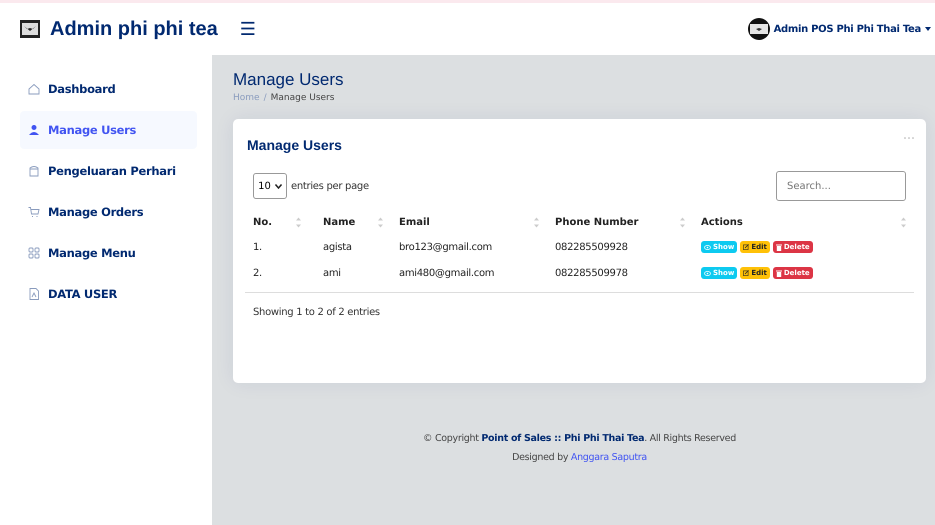 The height and width of the screenshot is (525, 935). Describe the element at coordinates (928, 29) in the screenshot. I see `caret-icon` at that location.